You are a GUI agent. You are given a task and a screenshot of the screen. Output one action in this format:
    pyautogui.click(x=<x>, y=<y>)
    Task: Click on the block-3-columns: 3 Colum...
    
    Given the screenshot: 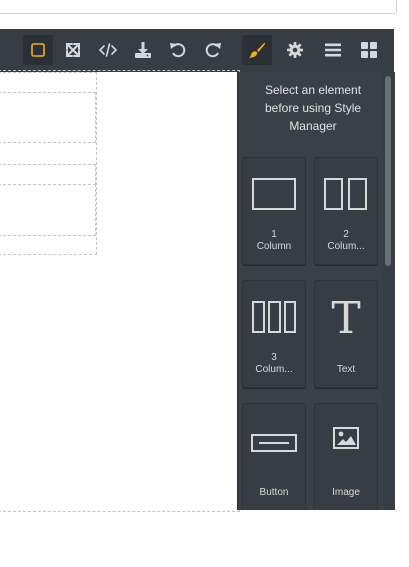 What is the action you would take?
    pyautogui.click(x=274, y=334)
    